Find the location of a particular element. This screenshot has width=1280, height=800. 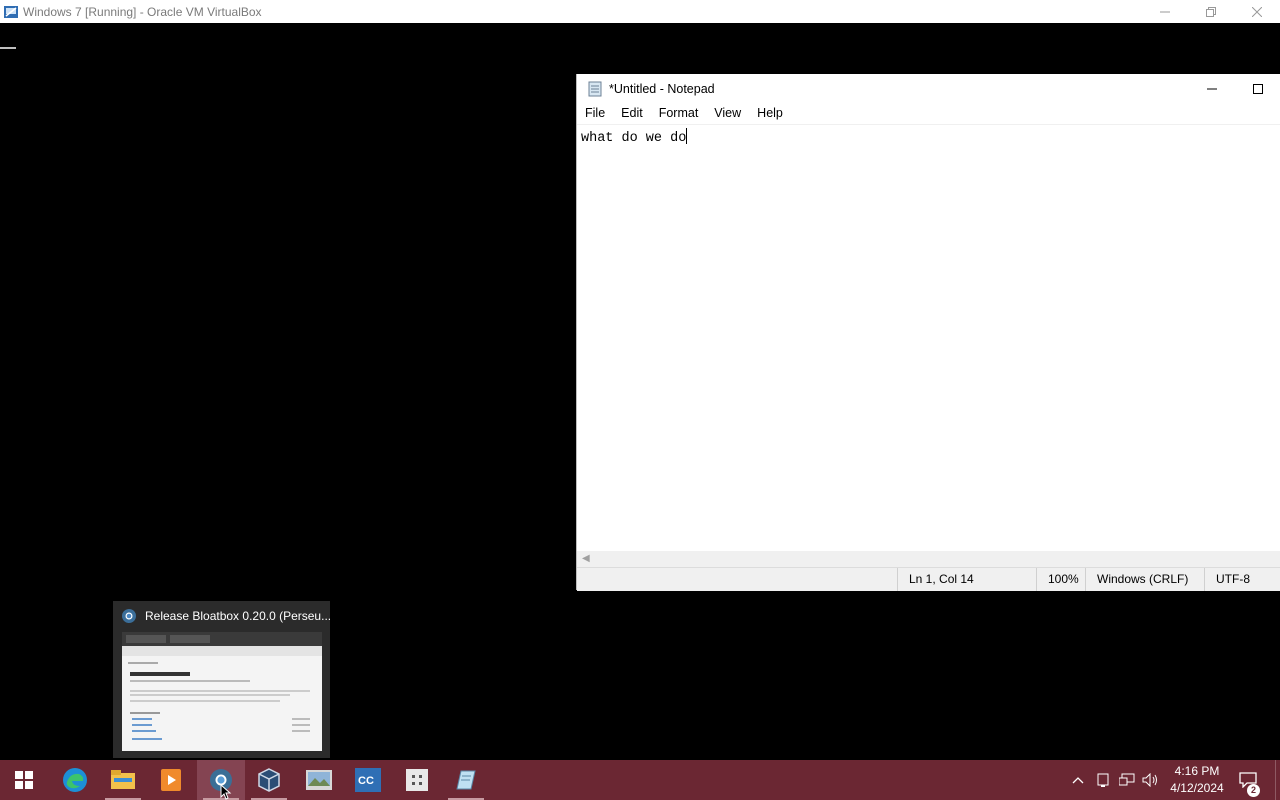

menu-edit: Edit is located at coordinates (632, 113).